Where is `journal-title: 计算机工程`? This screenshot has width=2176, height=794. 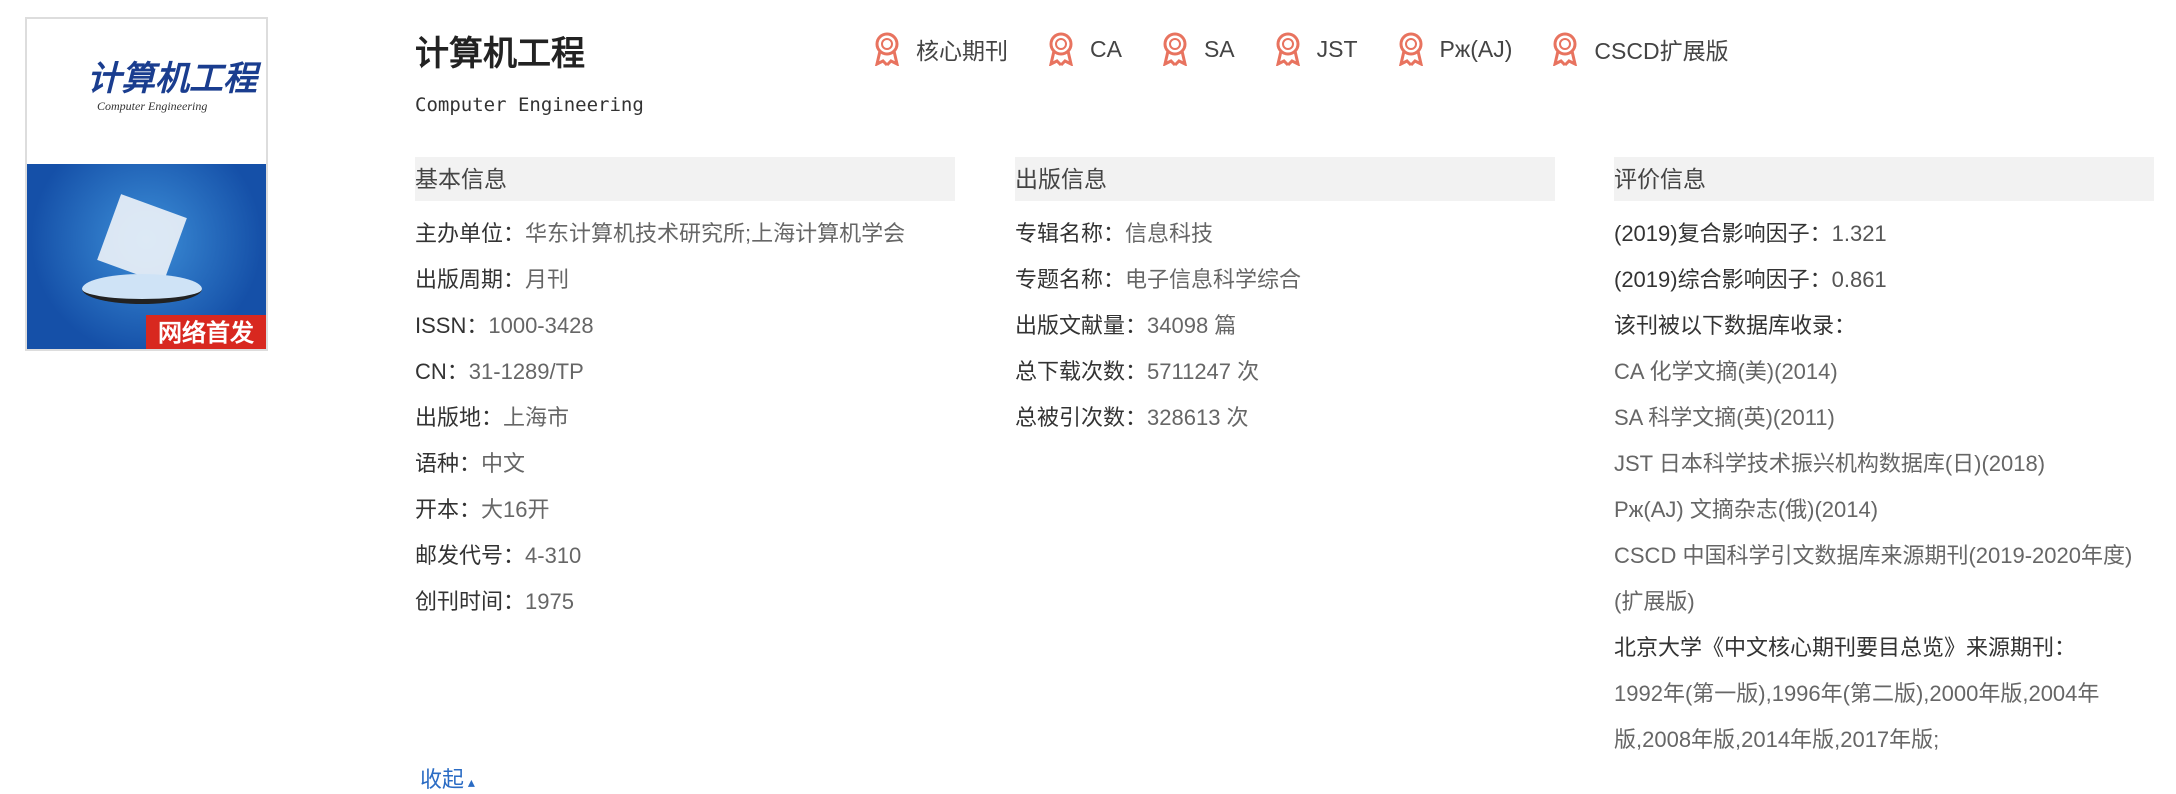 journal-title: 计算机工程 is located at coordinates (500, 54).